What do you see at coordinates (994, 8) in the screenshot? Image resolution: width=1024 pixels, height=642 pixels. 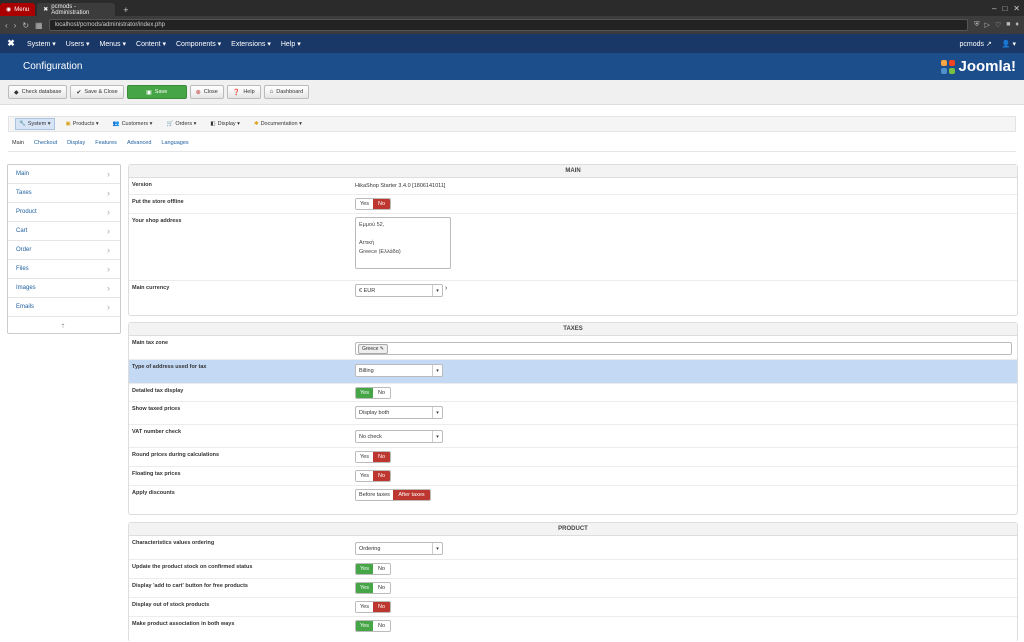 I see `minimize-icon: –` at bounding box center [994, 8].